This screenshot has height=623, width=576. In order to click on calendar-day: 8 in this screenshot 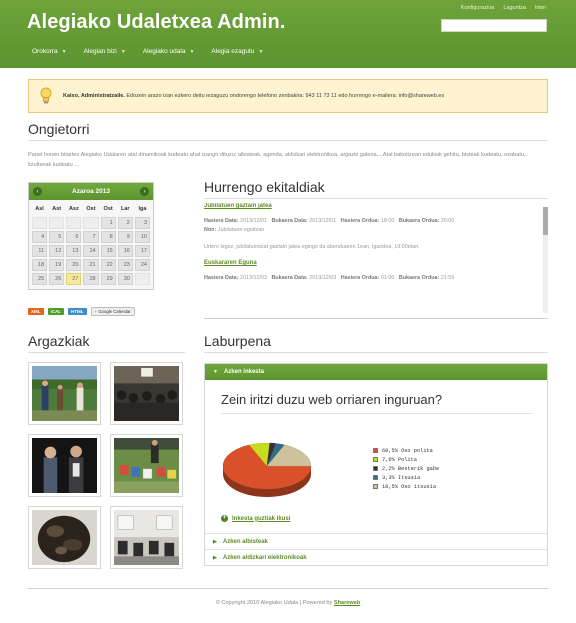, I will do `click(108, 237)`.